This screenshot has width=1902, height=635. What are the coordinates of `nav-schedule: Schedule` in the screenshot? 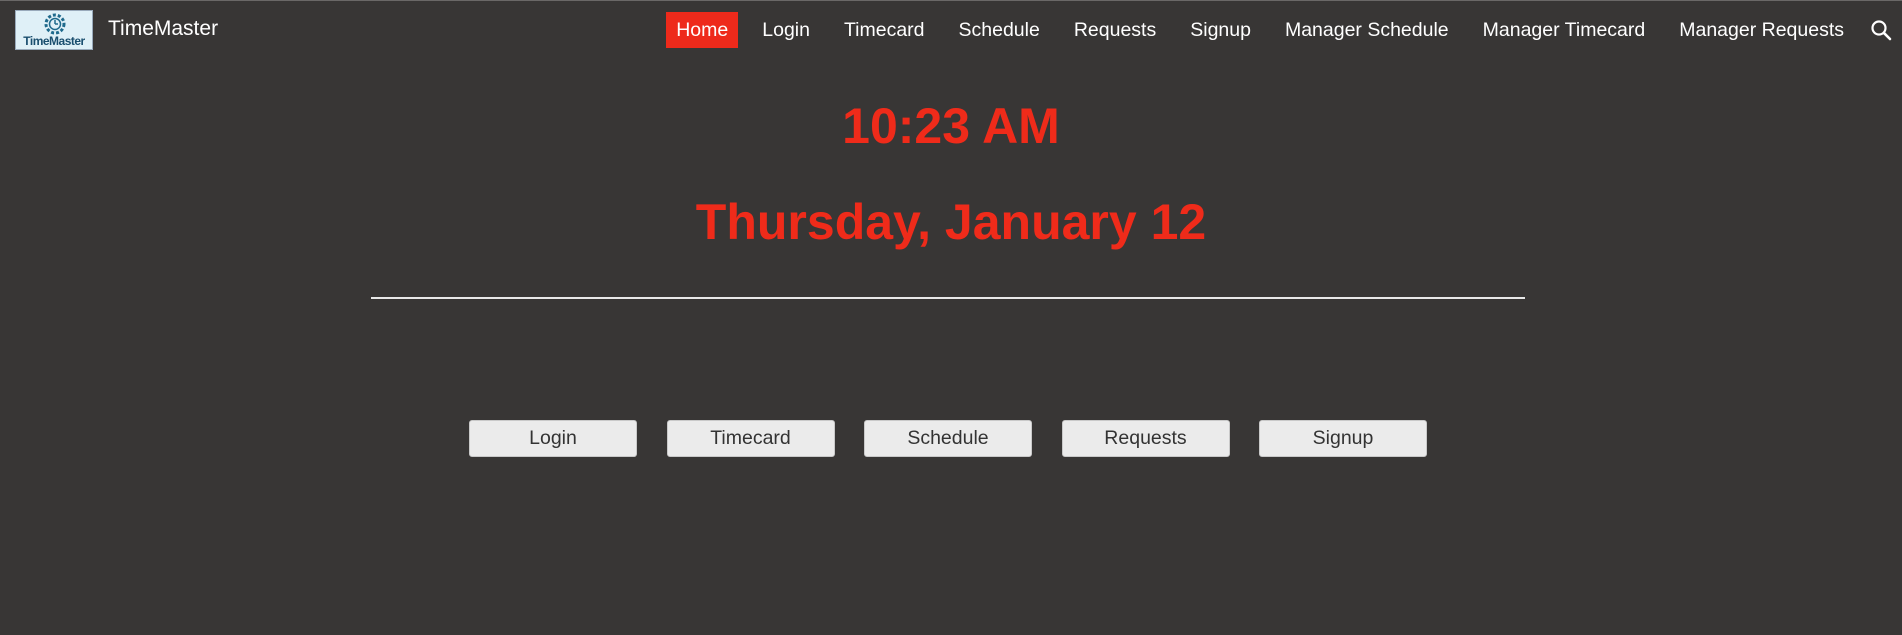 It's located at (999, 30).